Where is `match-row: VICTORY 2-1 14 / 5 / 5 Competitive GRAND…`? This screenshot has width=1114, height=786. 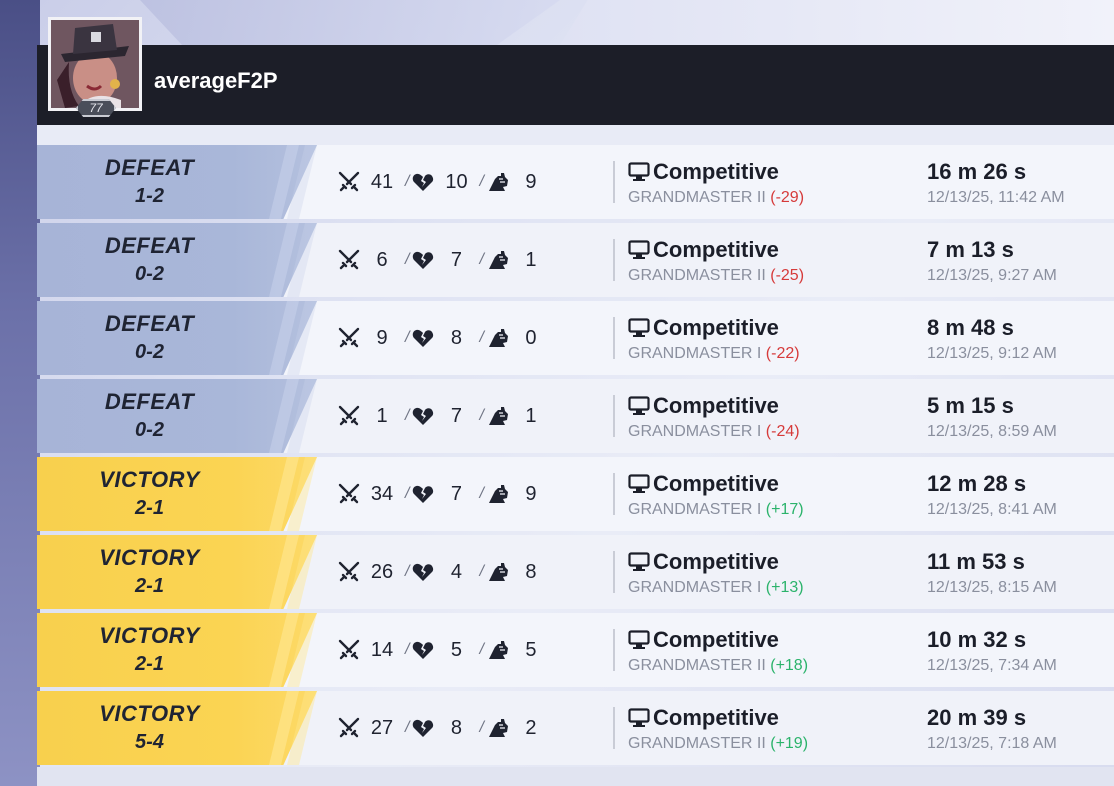 match-row: VICTORY 2-1 14 / 5 / 5 Competitive GRAND… is located at coordinates (575, 650).